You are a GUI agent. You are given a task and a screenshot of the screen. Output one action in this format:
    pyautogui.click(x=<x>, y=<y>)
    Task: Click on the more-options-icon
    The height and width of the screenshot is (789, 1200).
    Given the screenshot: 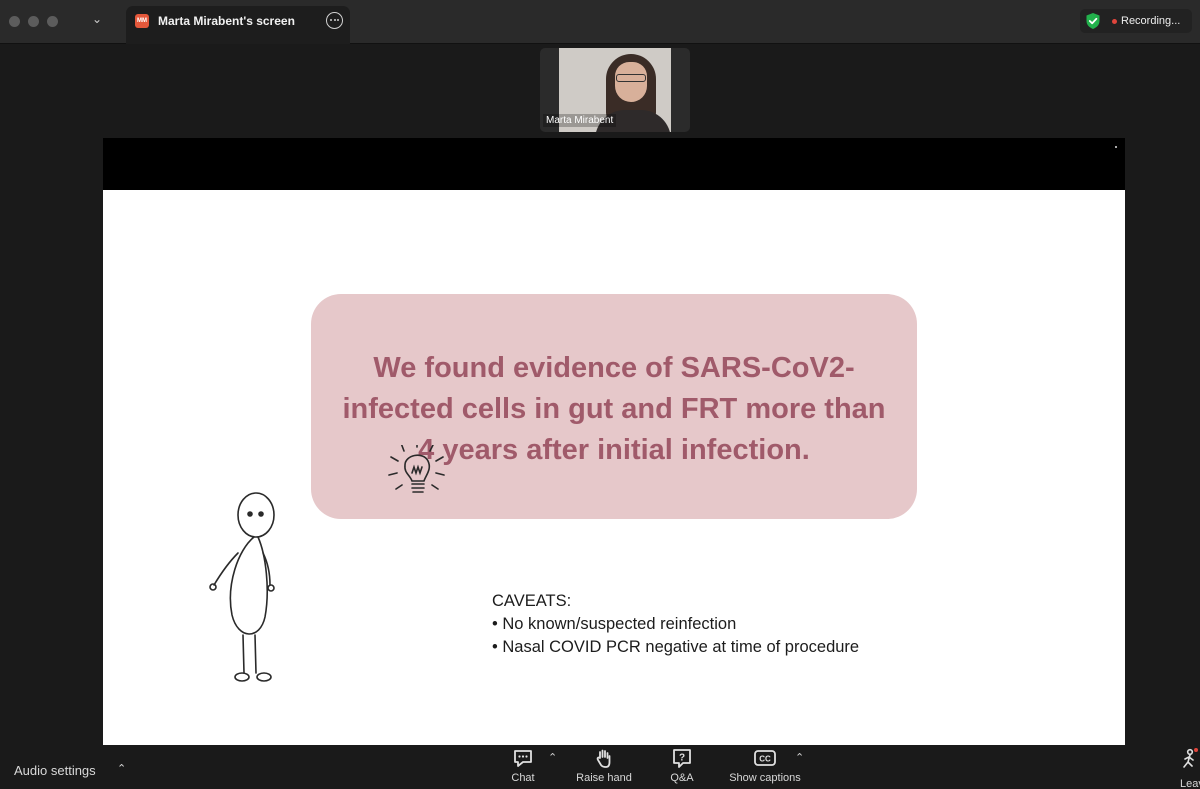 What is the action you would take?
    pyautogui.click(x=334, y=20)
    